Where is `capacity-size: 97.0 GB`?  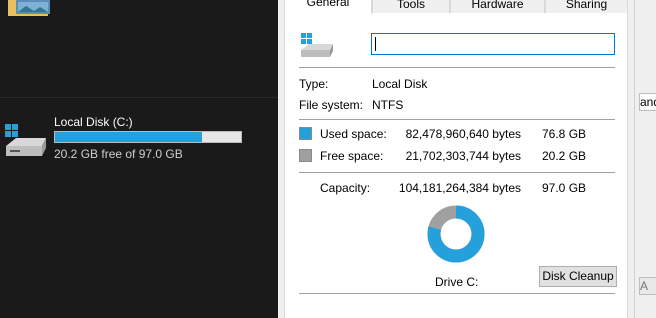
capacity-size: 97.0 GB is located at coordinates (564, 188).